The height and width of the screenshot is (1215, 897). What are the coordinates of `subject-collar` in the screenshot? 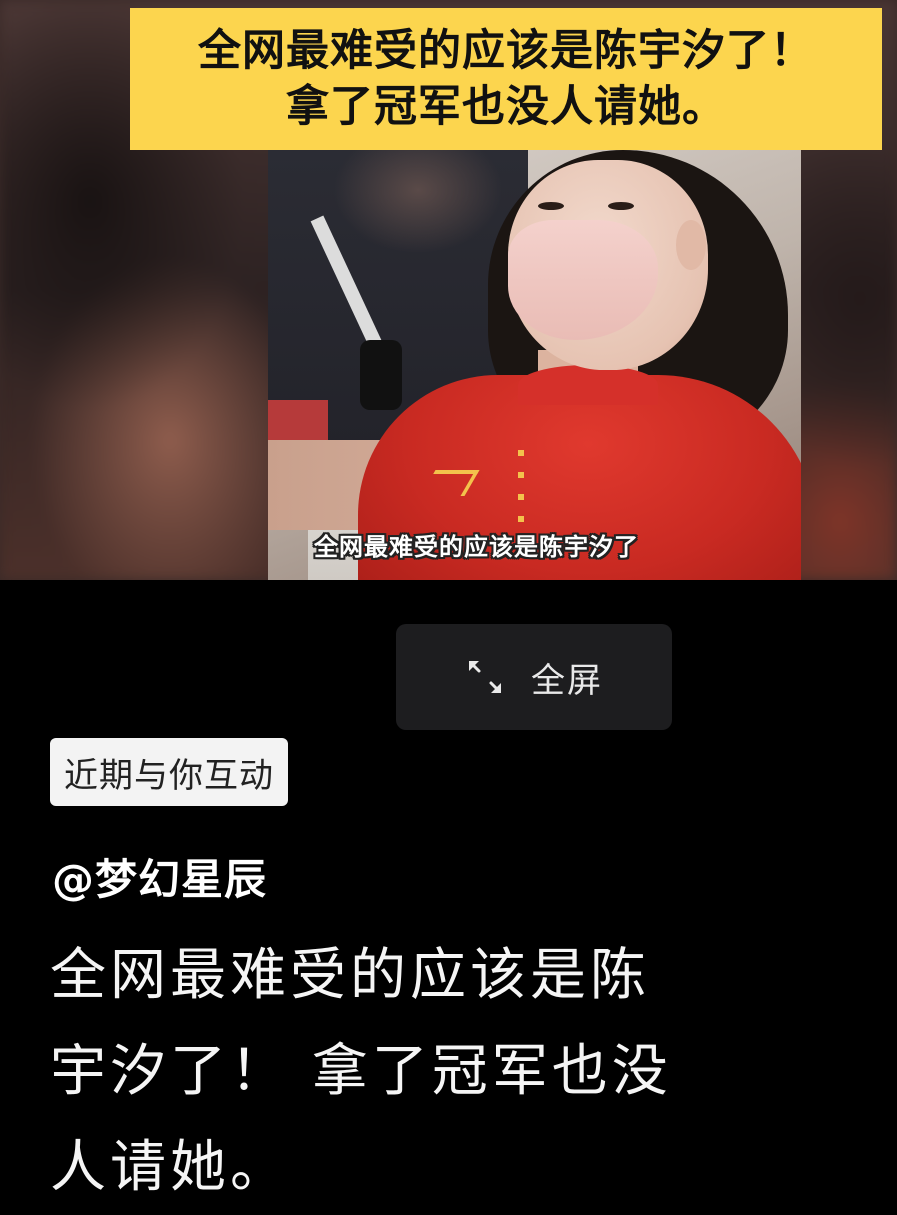 It's located at (588, 385).